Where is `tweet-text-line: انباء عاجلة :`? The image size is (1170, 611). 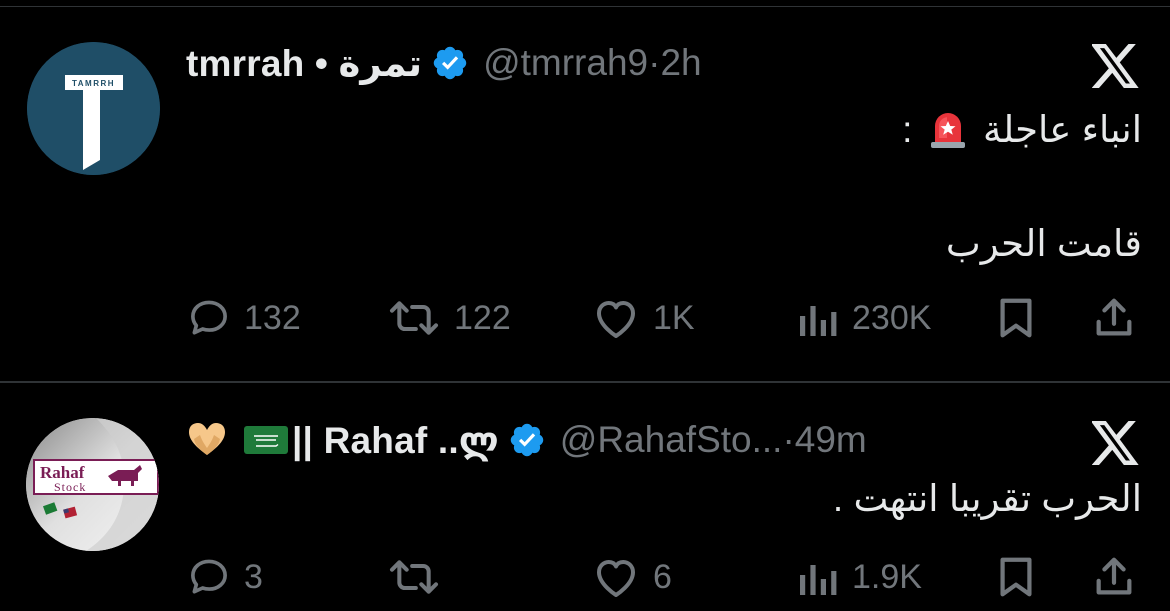
tweet-text-line: انباء عاجلة : is located at coordinates (1022, 129).